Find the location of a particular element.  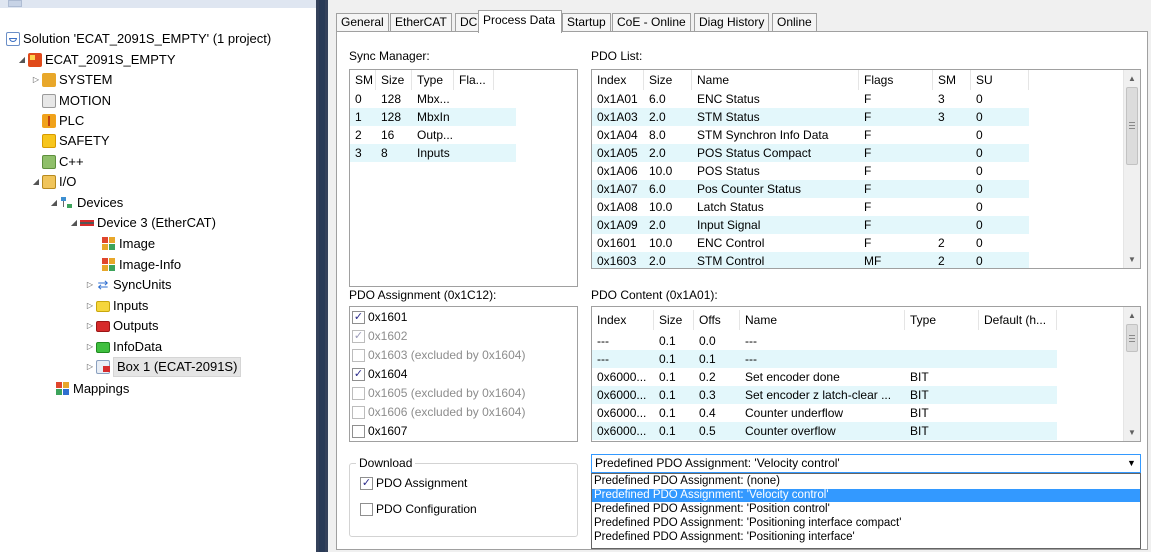

column-header: SU is located at coordinates (1000, 80).